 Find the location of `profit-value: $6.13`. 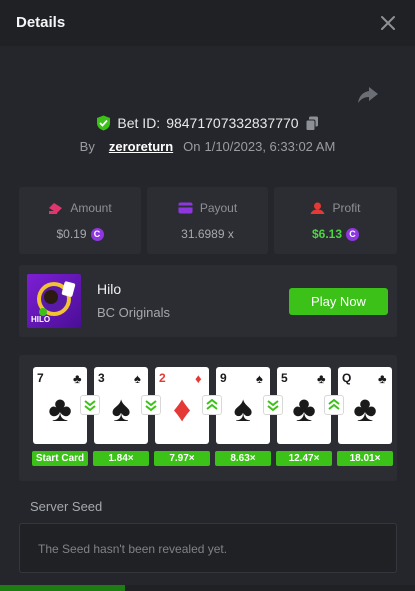

profit-value: $6.13 is located at coordinates (327, 234).